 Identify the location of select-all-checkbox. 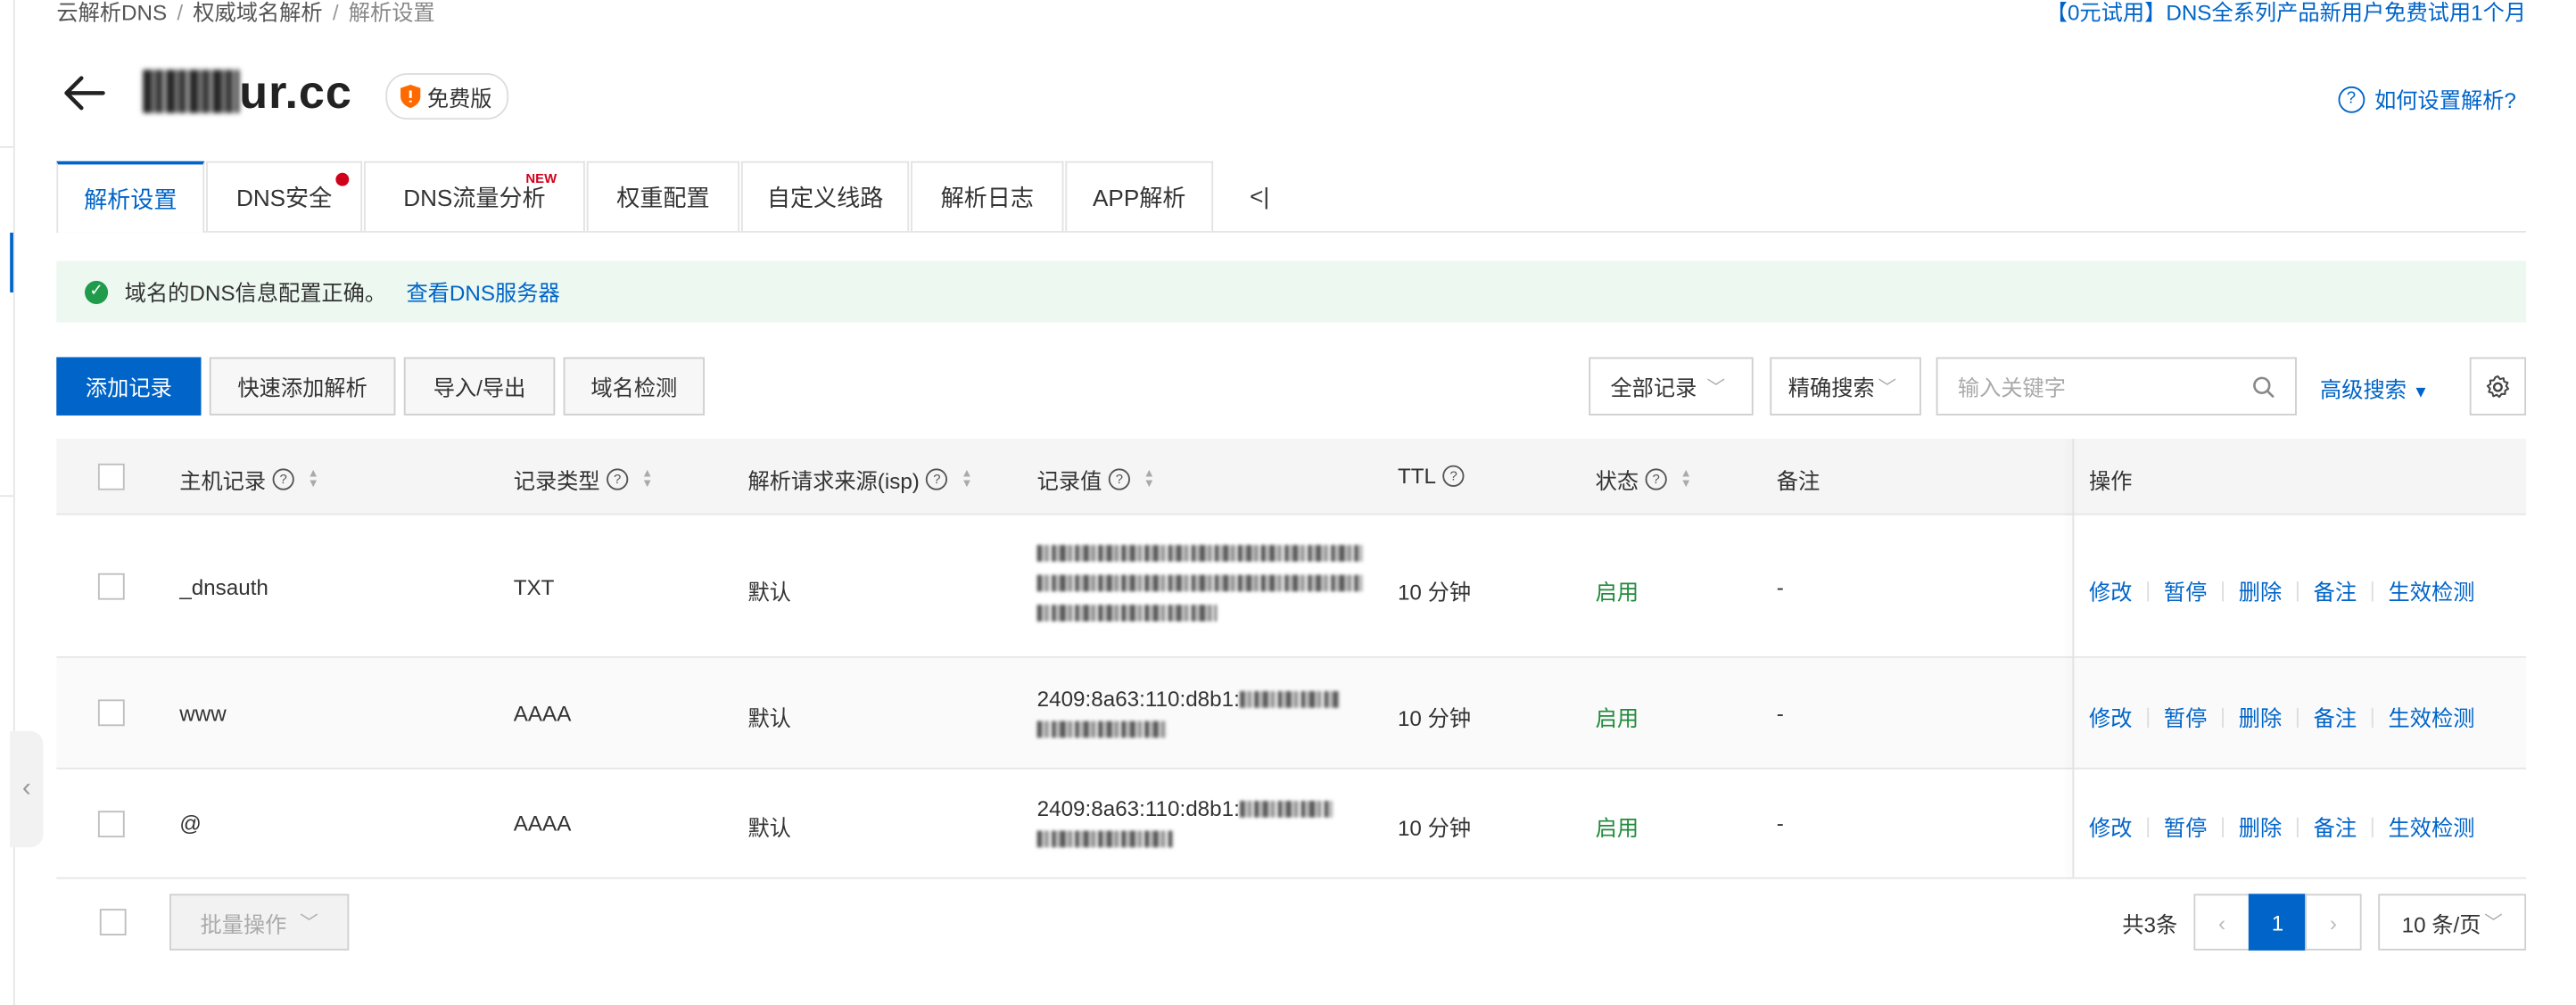
(111, 476).